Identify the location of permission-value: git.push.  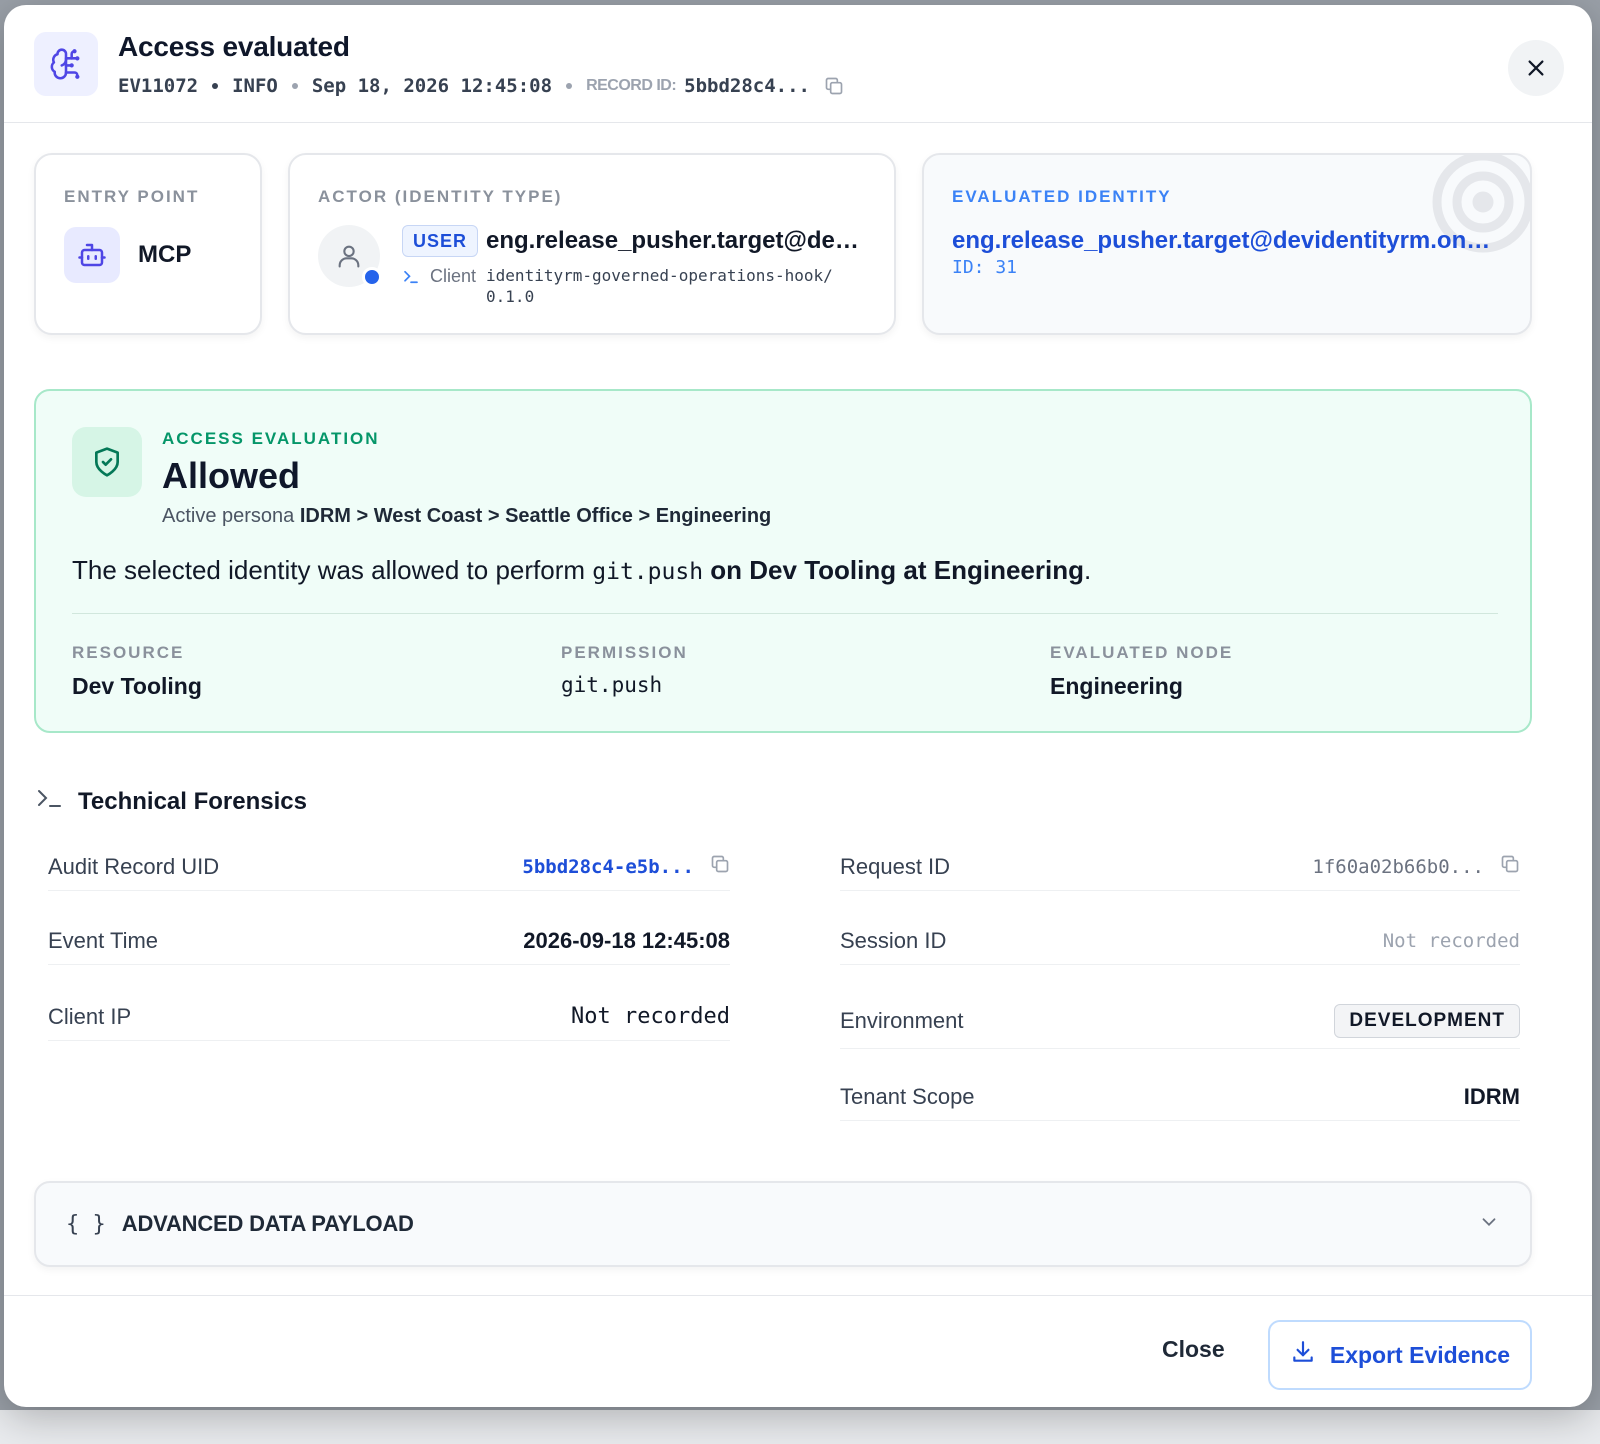
(612, 685).